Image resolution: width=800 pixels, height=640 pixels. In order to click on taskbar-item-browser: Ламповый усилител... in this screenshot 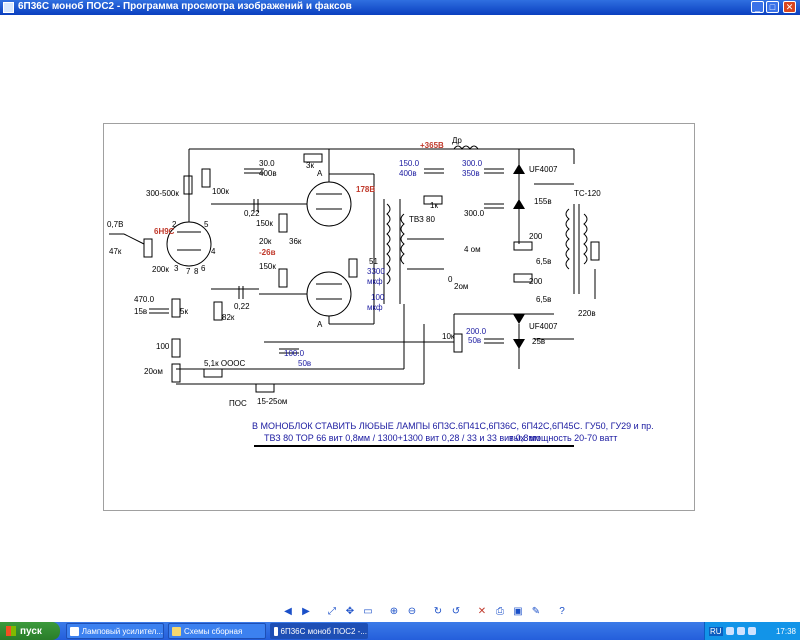, I will do `click(115, 631)`.